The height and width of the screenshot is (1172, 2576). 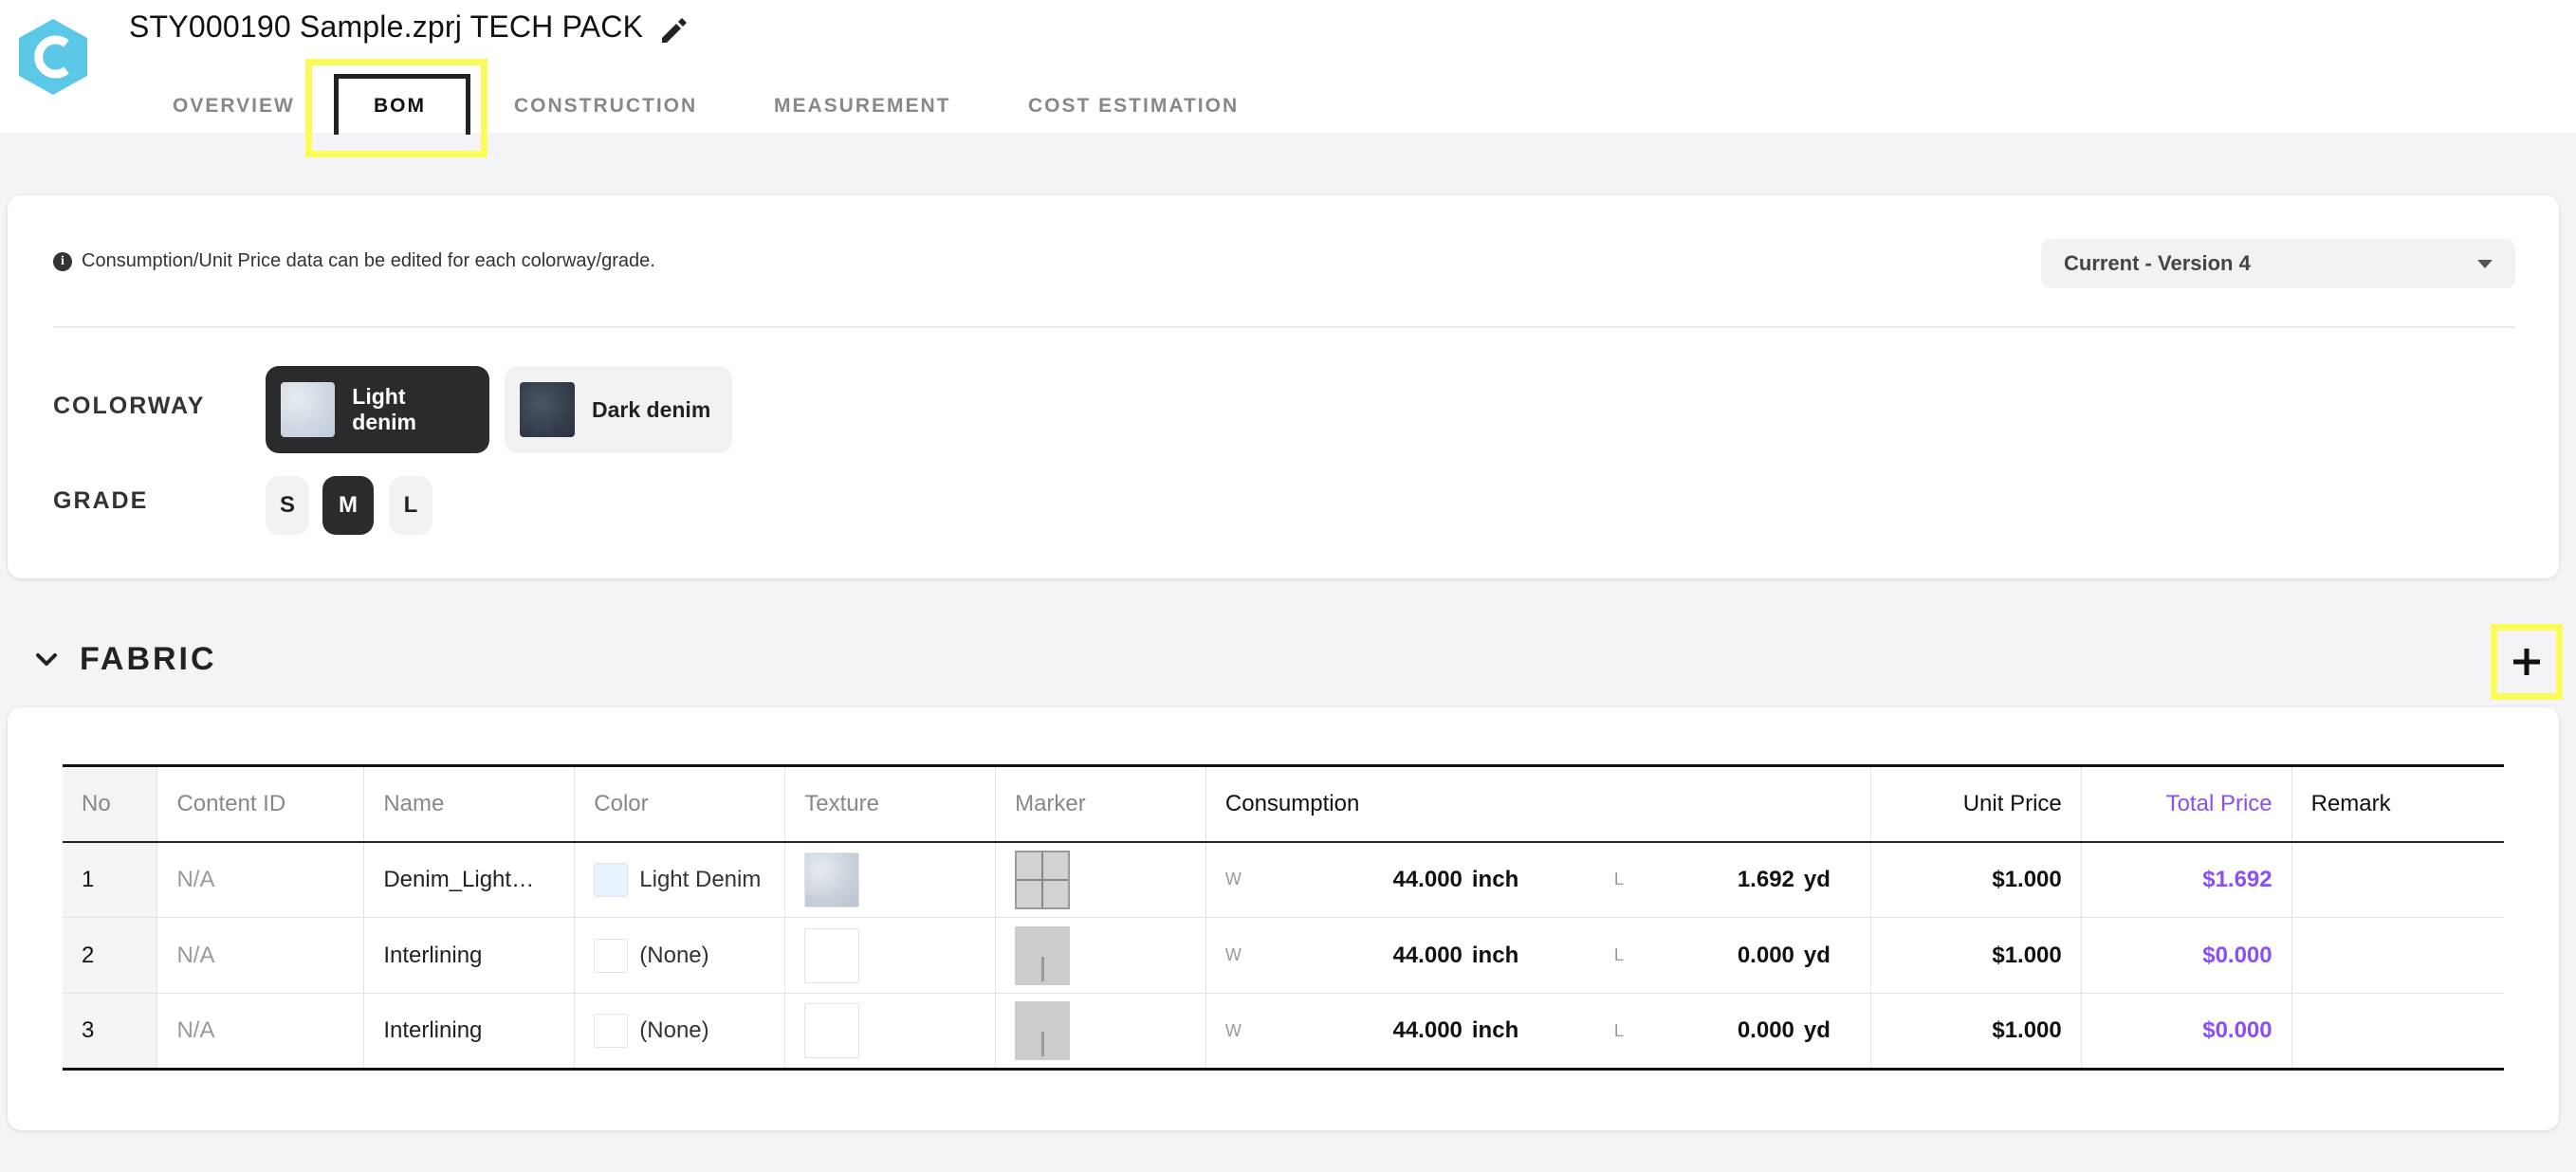 I want to click on version-select-value: Current - Version 4, so click(x=2157, y=263).